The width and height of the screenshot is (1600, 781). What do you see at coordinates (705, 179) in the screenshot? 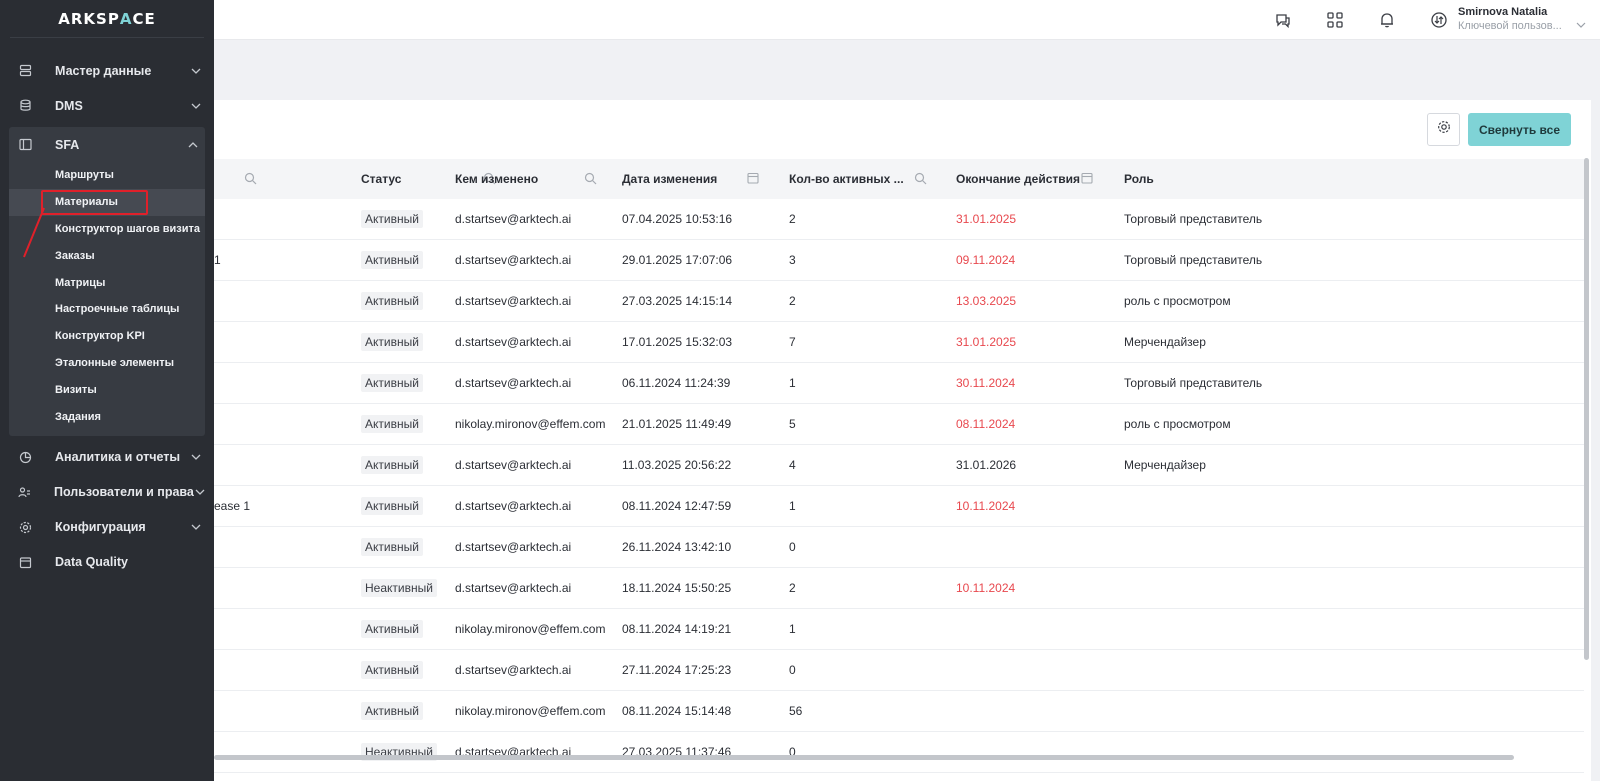
I see `column-header-change-date: Дата изменения` at bounding box center [705, 179].